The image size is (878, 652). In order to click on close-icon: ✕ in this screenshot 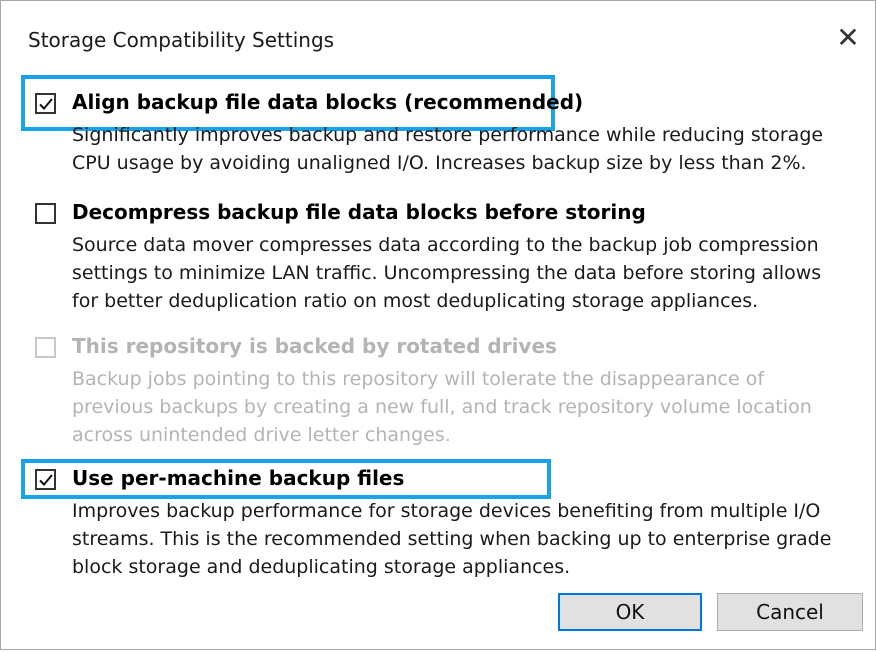, I will do `click(848, 38)`.